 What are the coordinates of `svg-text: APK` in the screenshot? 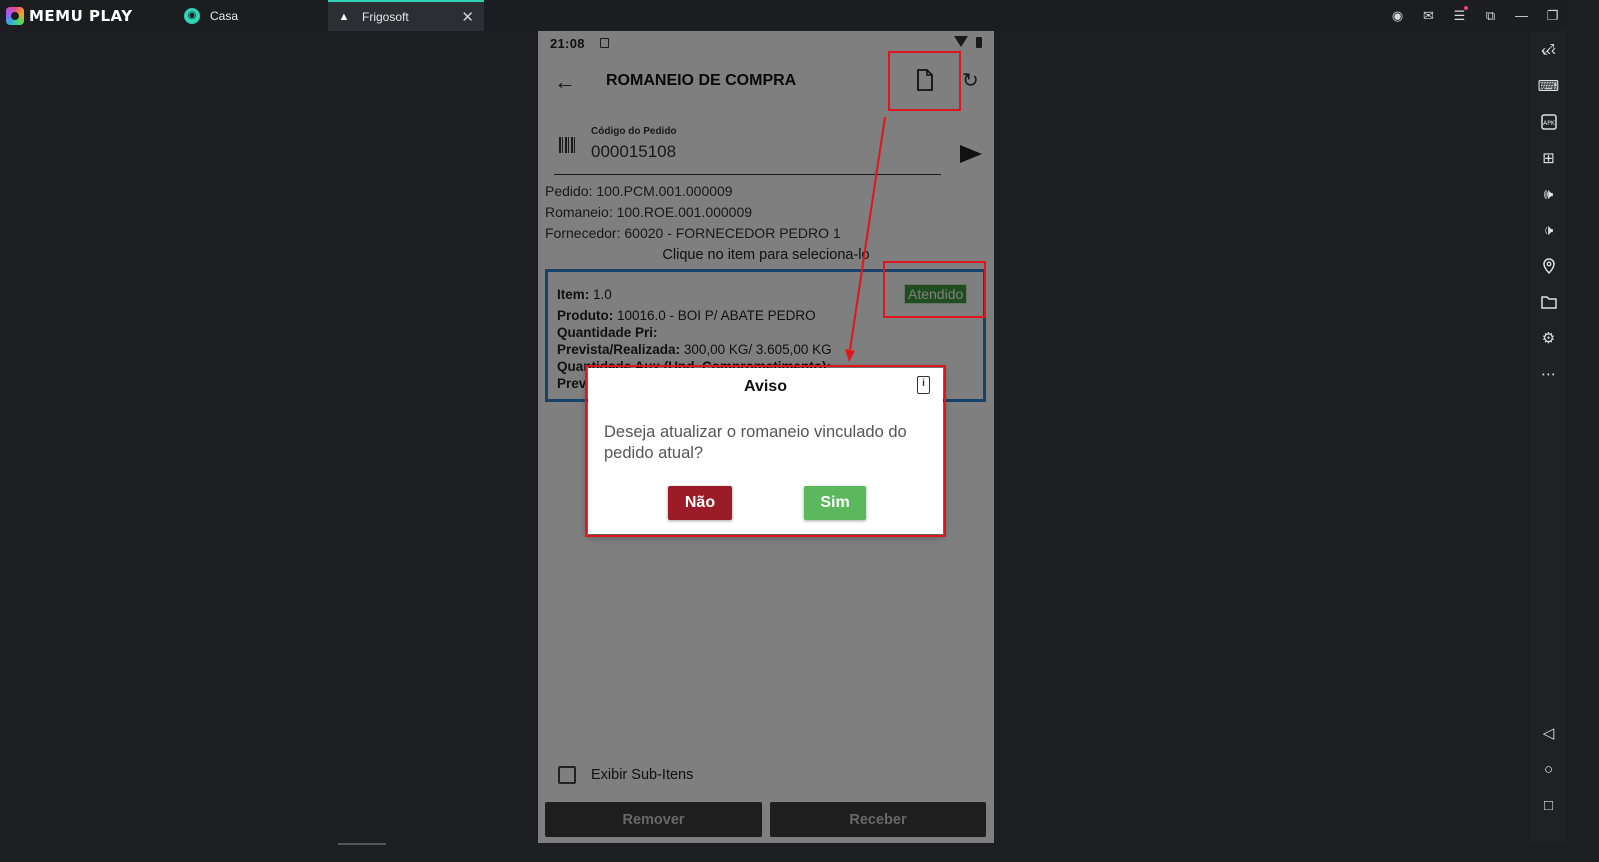 It's located at (1549, 123).